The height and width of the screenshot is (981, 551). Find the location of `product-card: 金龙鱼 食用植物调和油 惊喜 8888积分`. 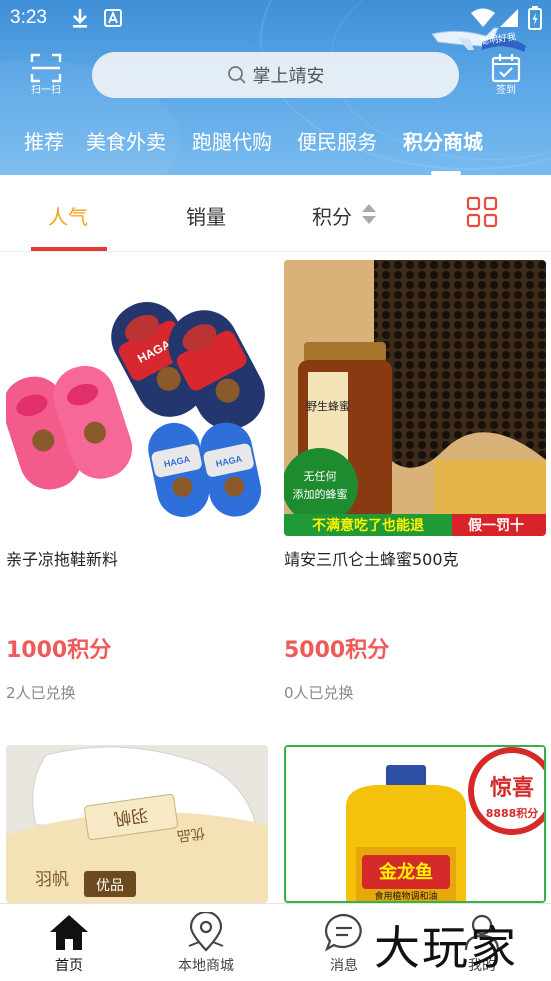

product-card: 金龙鱼 食用植物调和油 惊喜 8888积分 is located at coordinates (415, 824).